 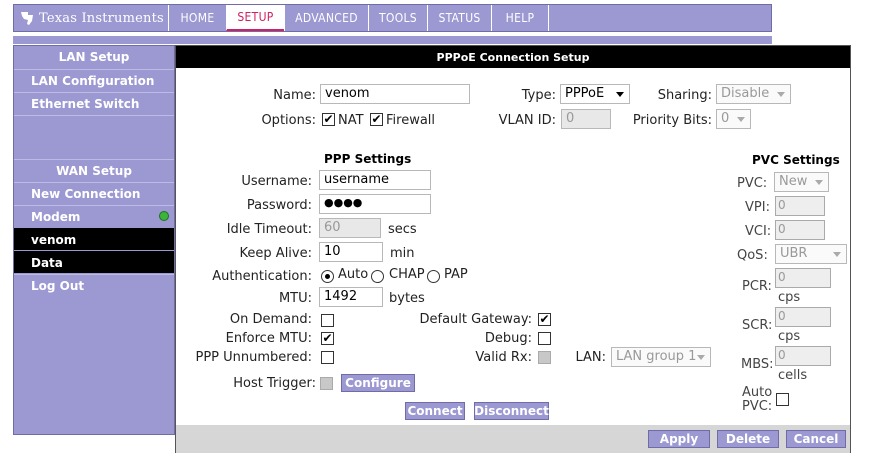 I want to click on pvc-settings-header: PVC Settings, so click(x=796, y=160).